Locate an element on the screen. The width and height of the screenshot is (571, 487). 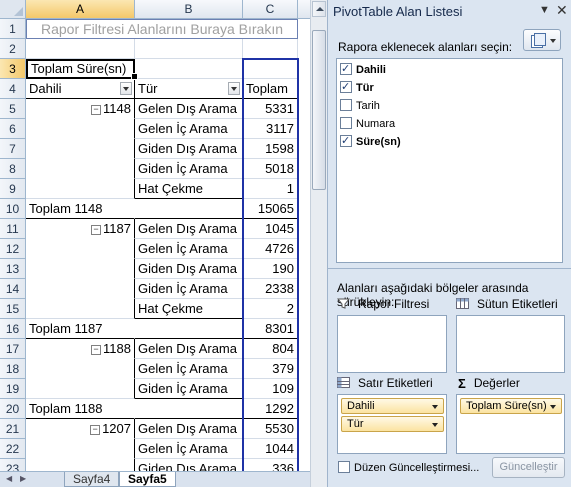
subtotal-label: Toplam 1187 is located at coordinates (80, 329).